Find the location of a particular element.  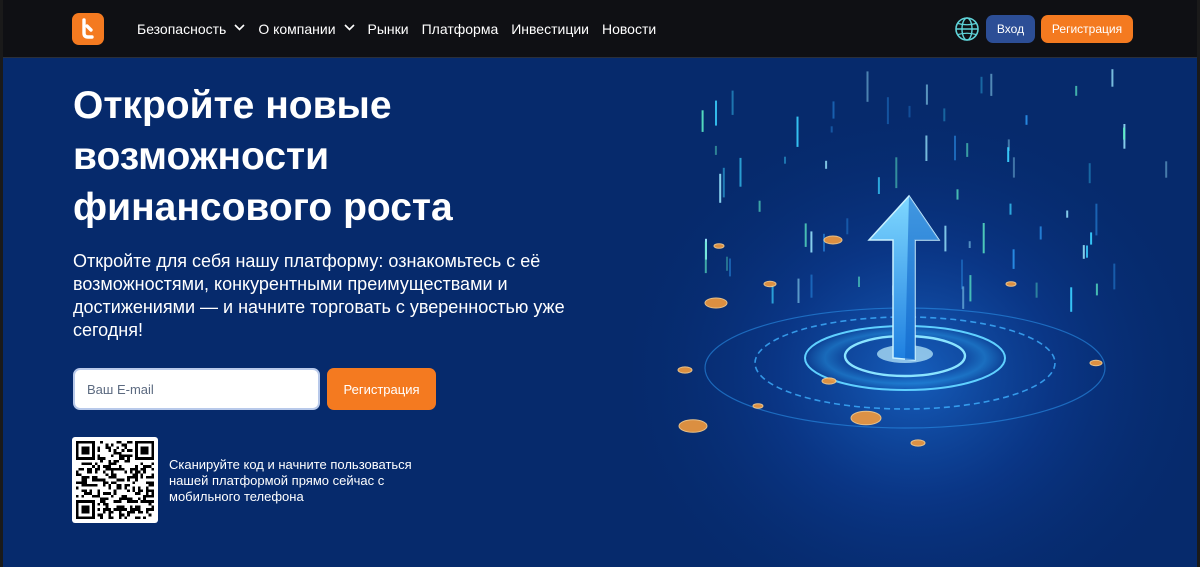

email-input is located at coordinates (196, 389).